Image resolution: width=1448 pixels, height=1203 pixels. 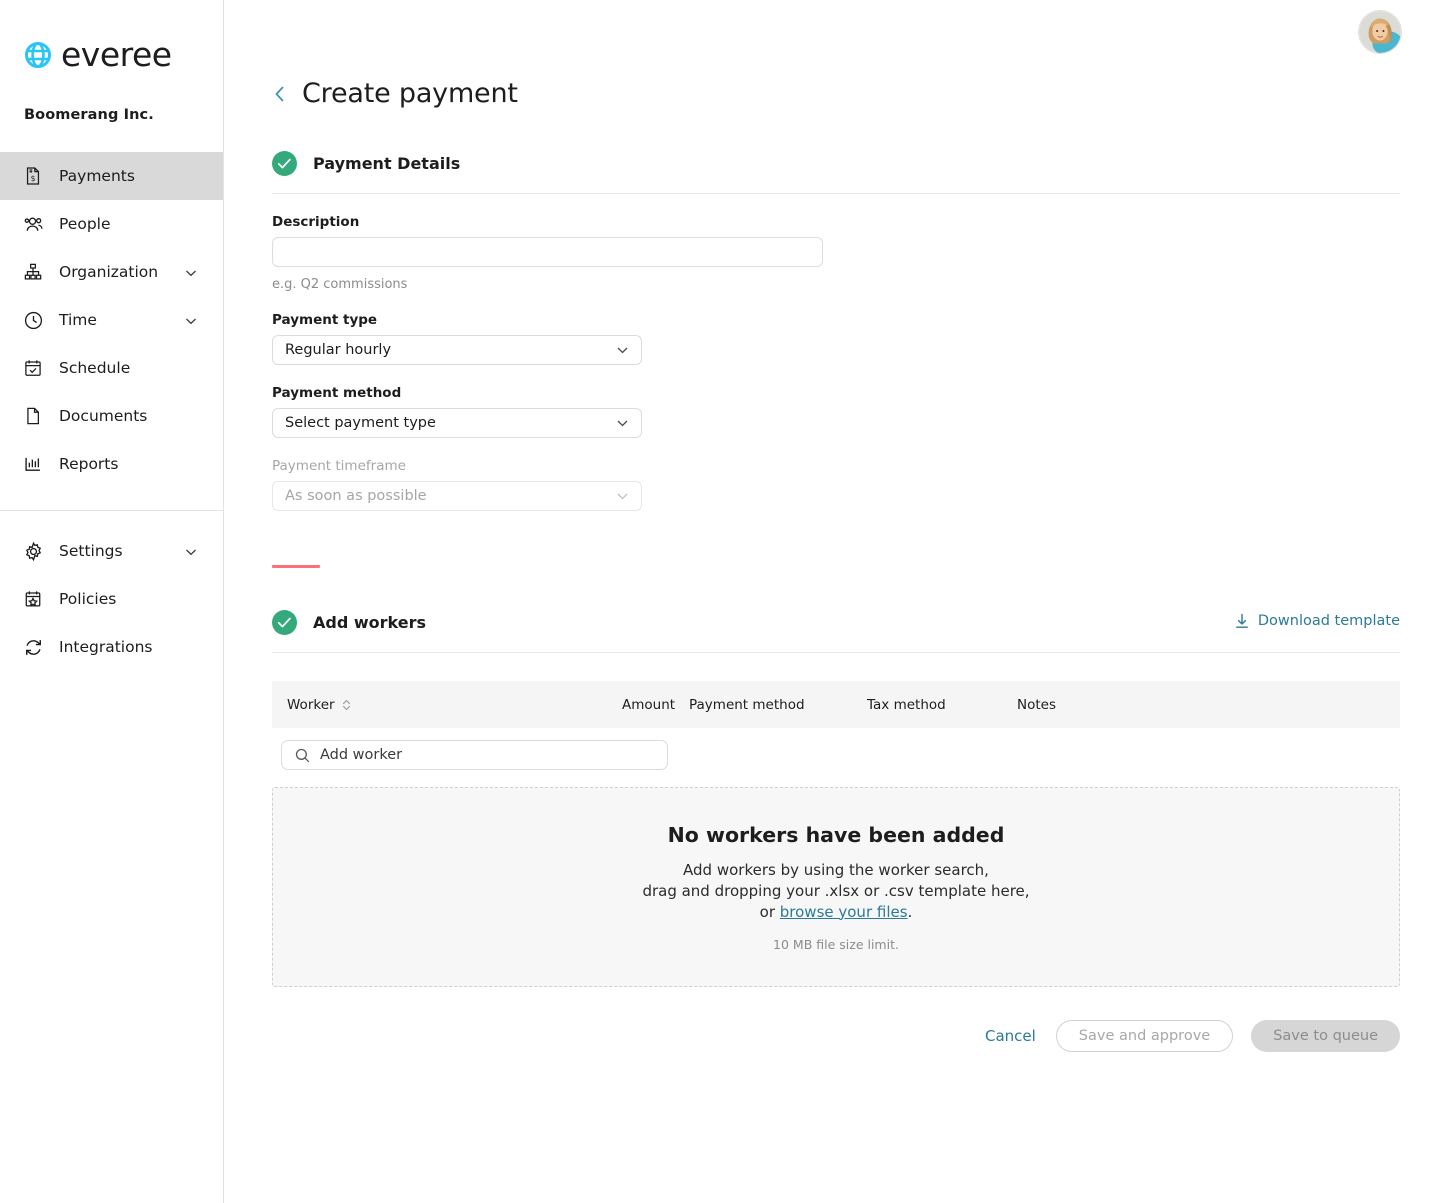 I want to click on sidebar-item-integrations: Integrations, so click(x=111, y=647).